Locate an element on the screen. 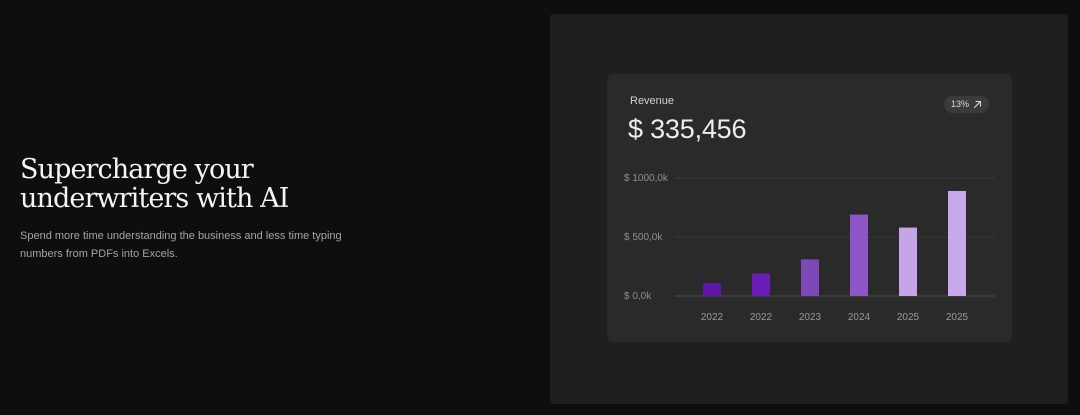  x-tick-label: 2023 is located at coordinates (810, 317).